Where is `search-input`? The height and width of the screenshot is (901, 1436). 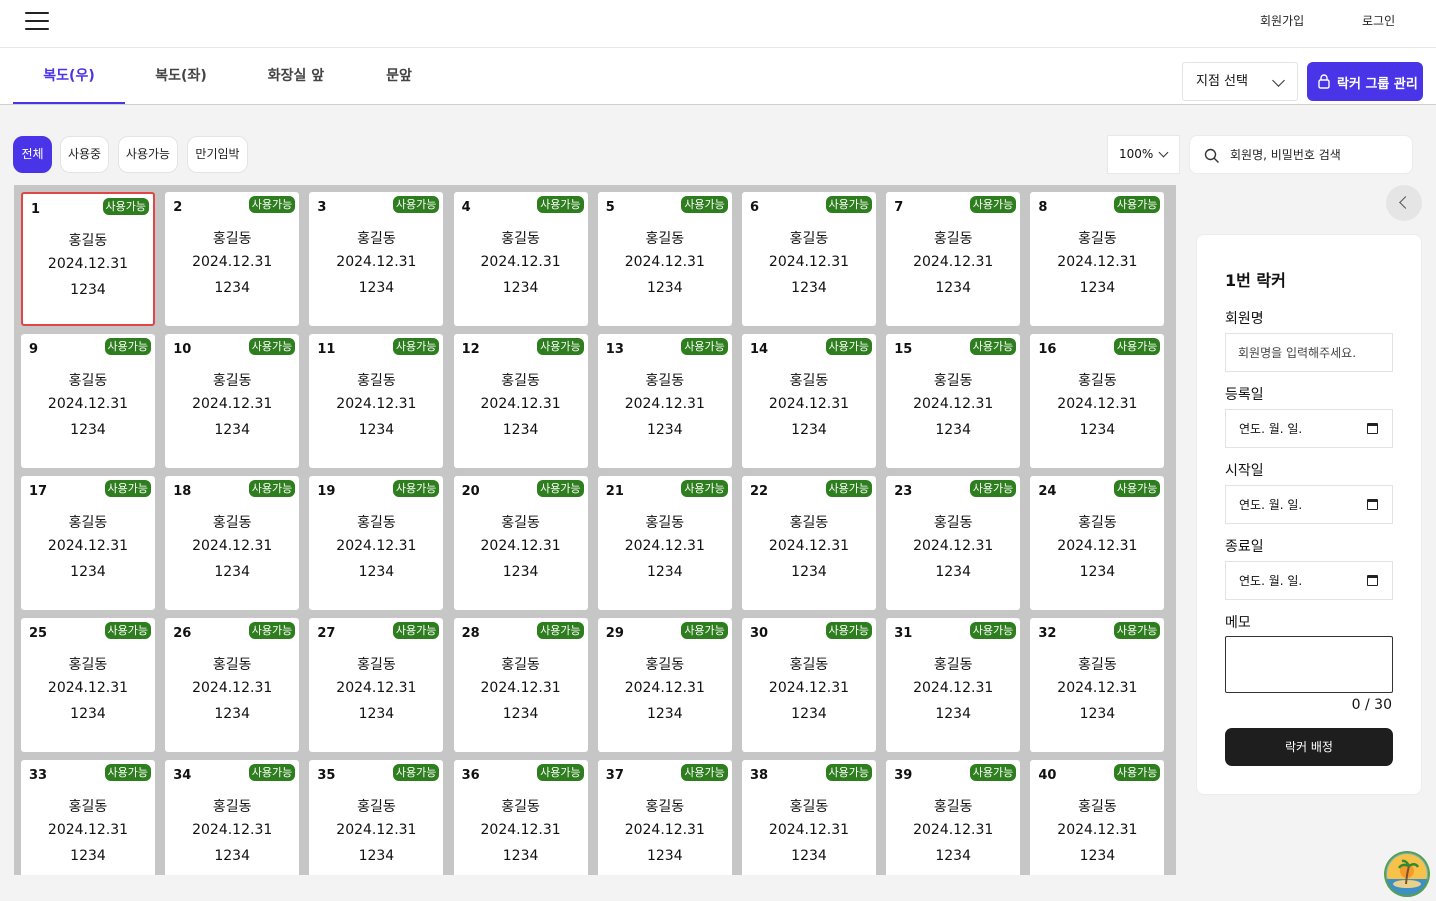
search-input is located at coordinates (1317, 155).